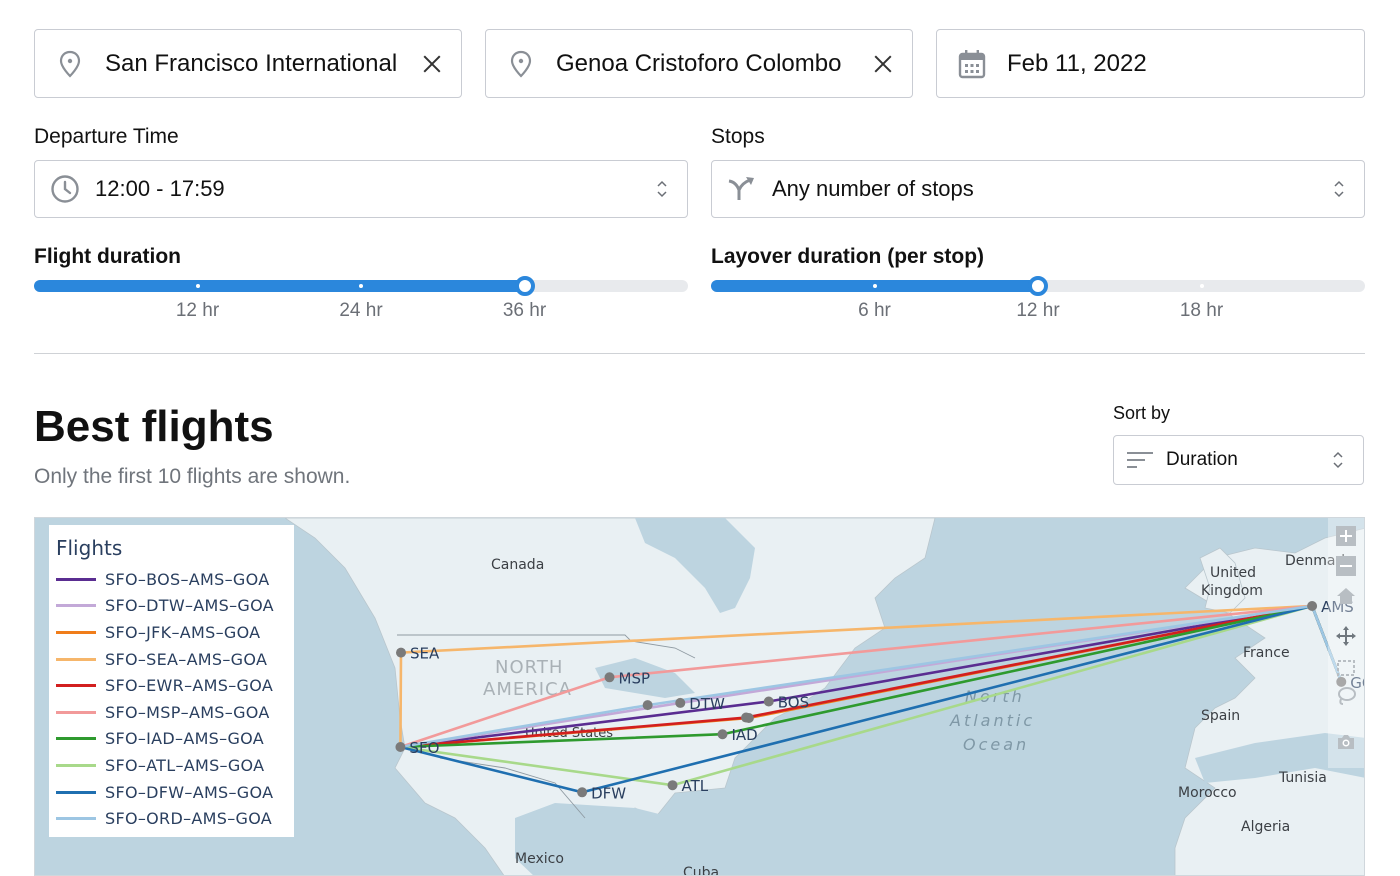 The width and height of the screenshot is (1400, 876). I want to click on results-title: Best flights, so click(154, 426).